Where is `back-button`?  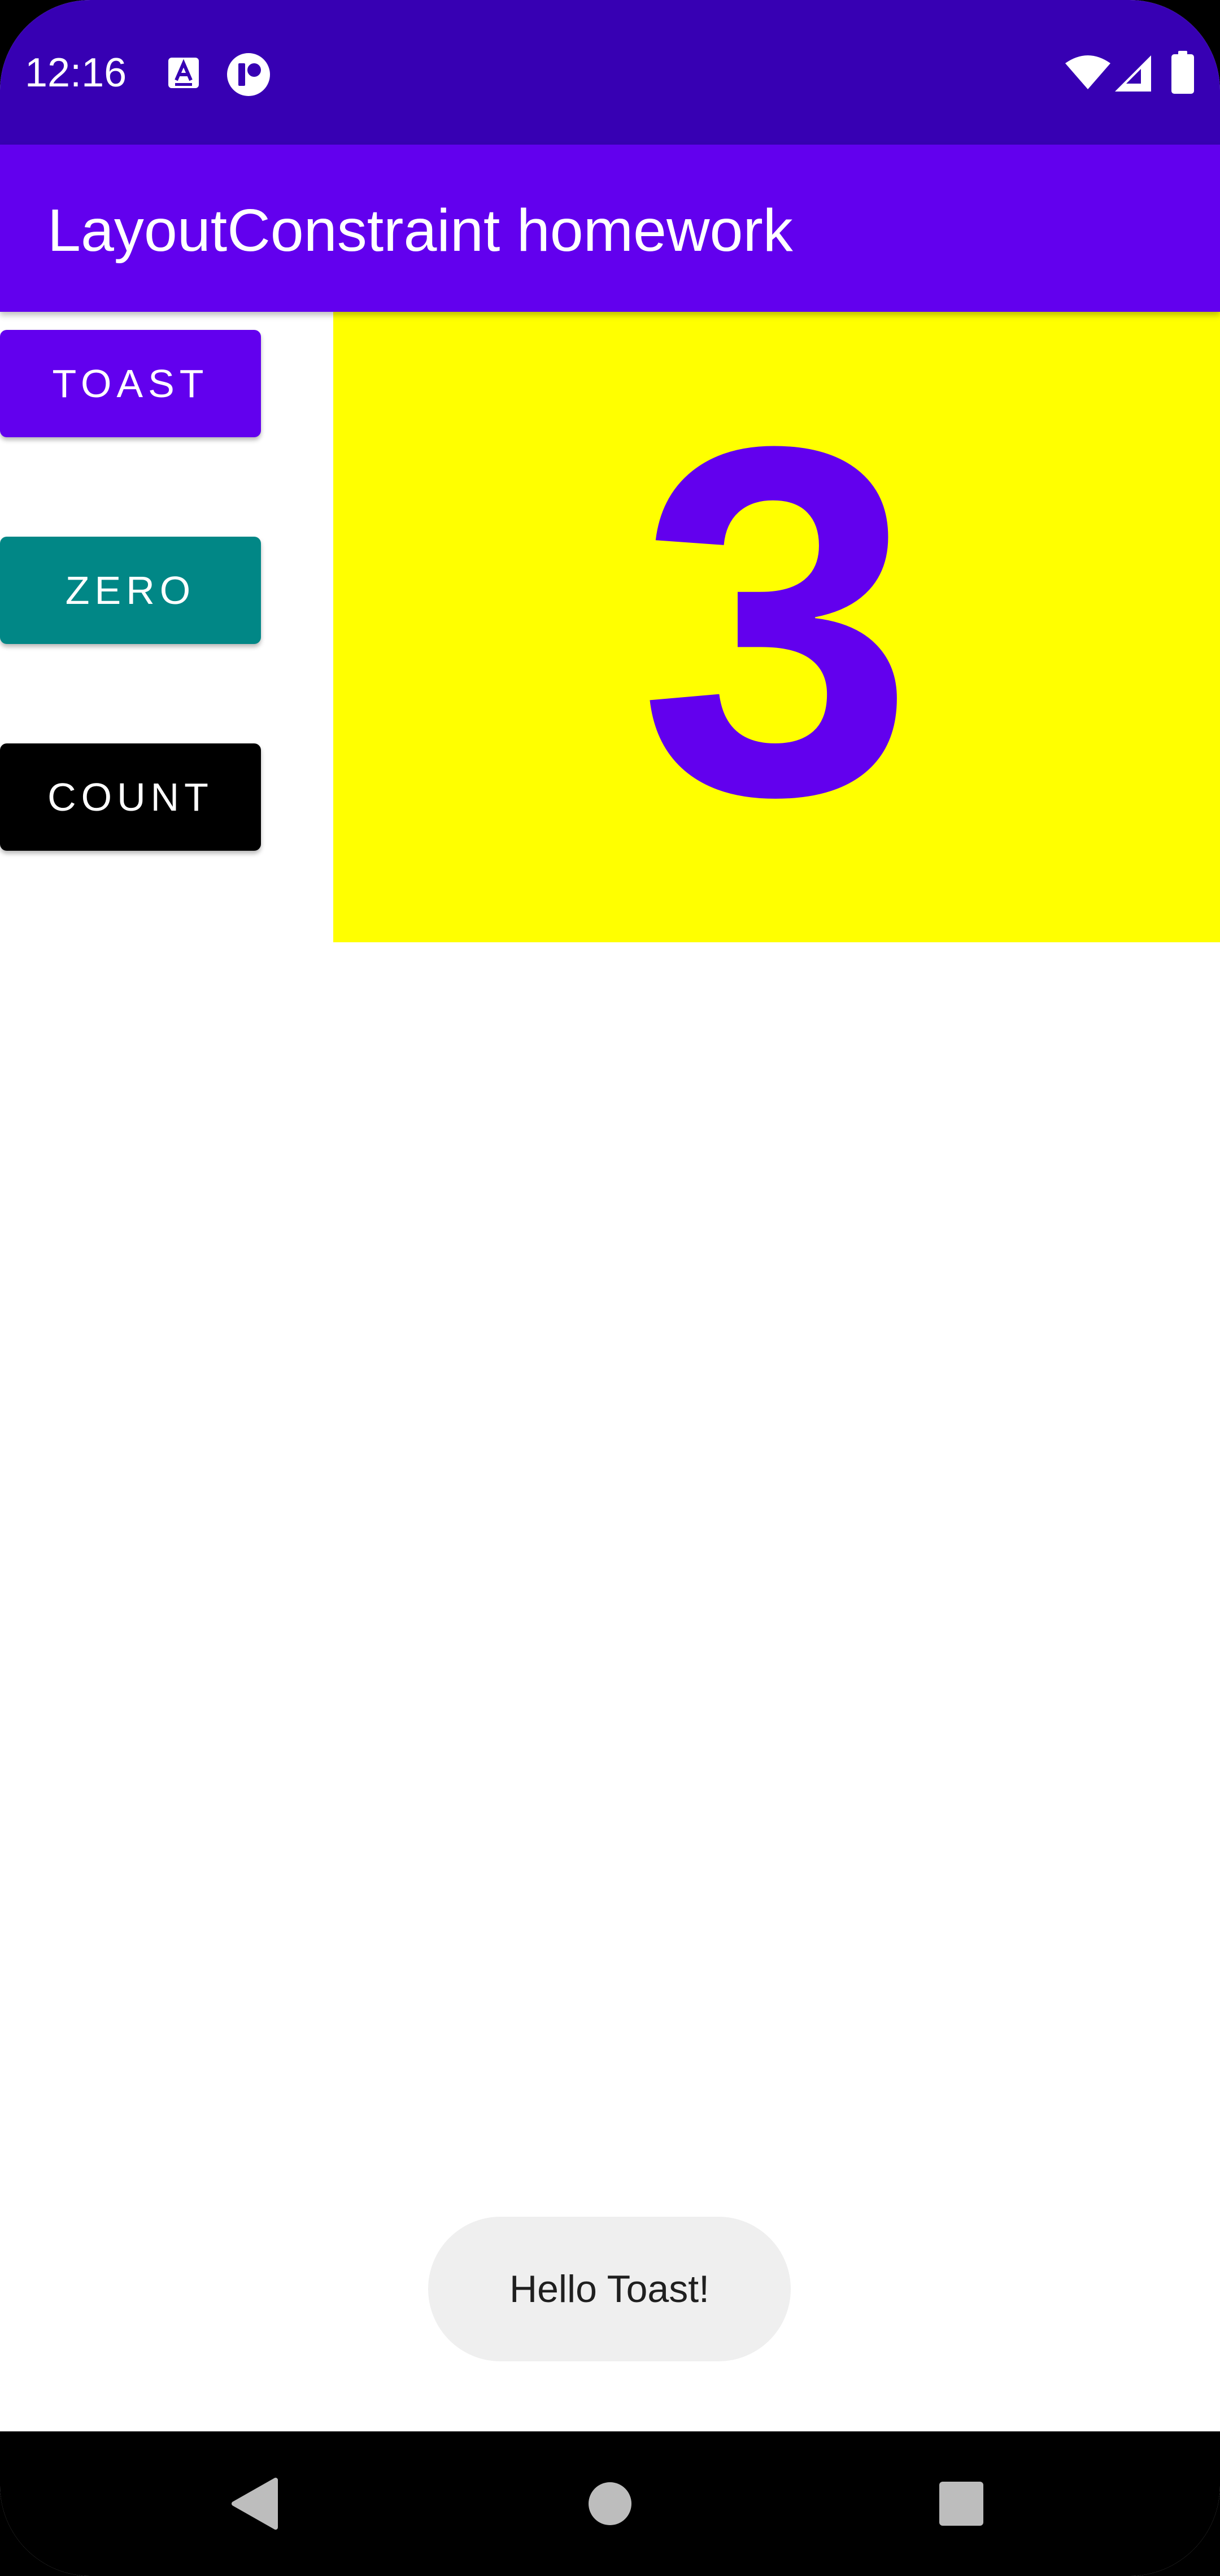
back-button is located at coordinates (254, 2503).